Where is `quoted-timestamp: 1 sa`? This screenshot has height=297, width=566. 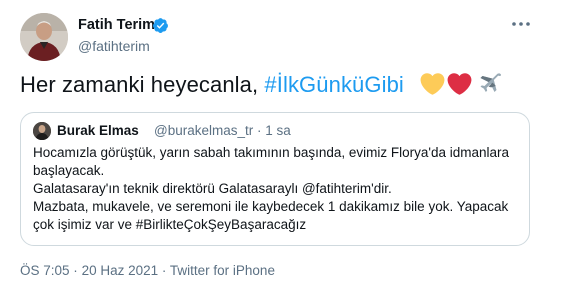
quoted-timestamp: 1 sa is located at coordinates (278, 130).